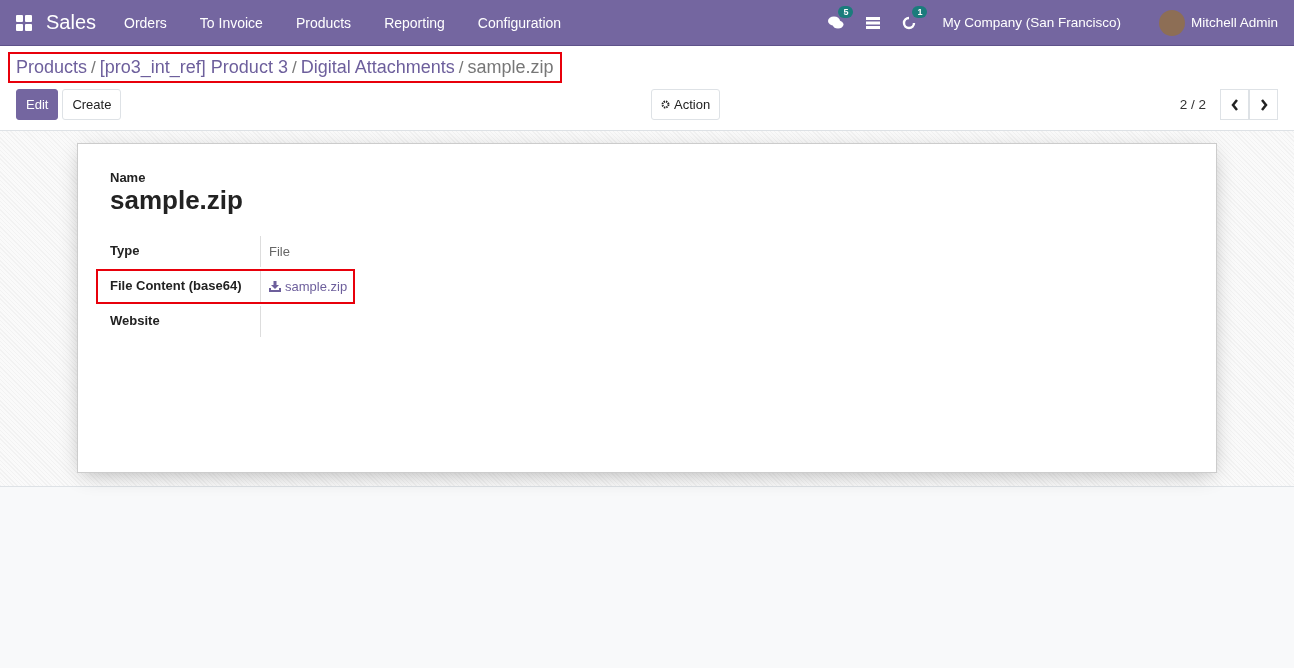 Image resolution: width=1294 pixels, height=668 pixels. What do you see at coordinates (128, 177) in the screenshot?
I see `field-label: Name` at bounding box center [128, 177].